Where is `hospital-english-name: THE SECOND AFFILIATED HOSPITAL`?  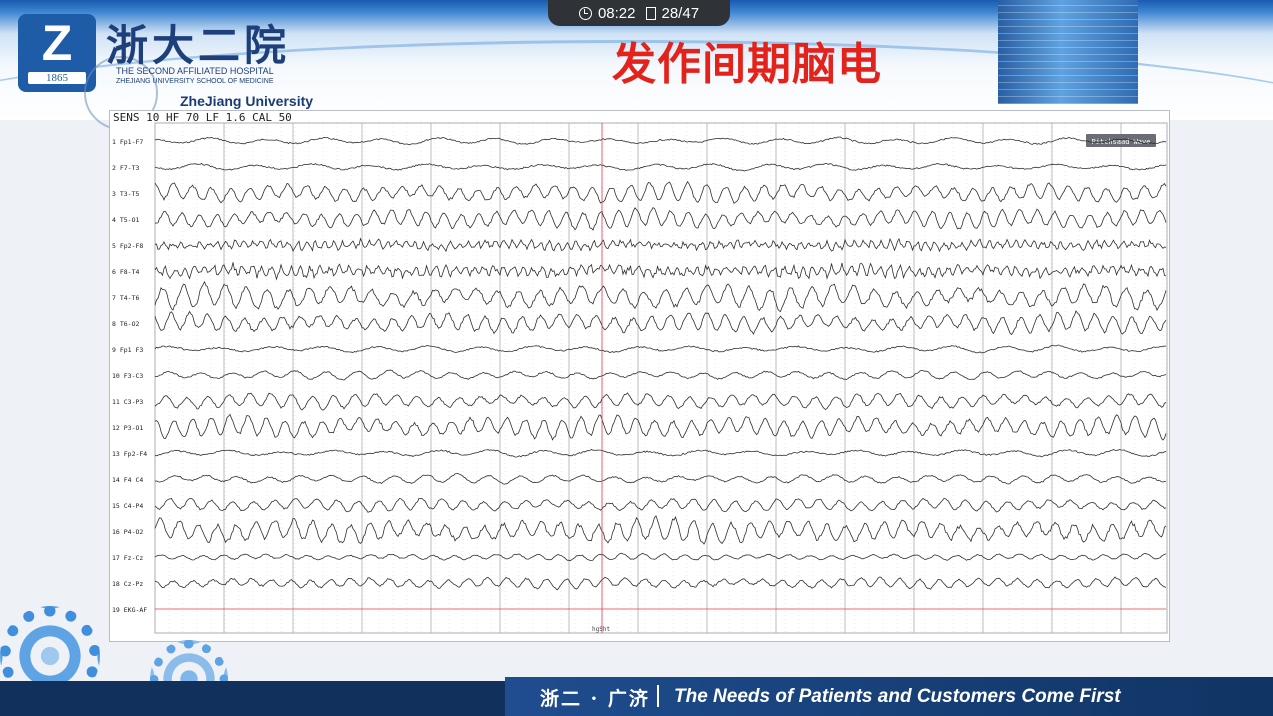
hospital-english-name: THE SECOND AFFILIATED HOSPITAL is located at coordinates (195, 71).